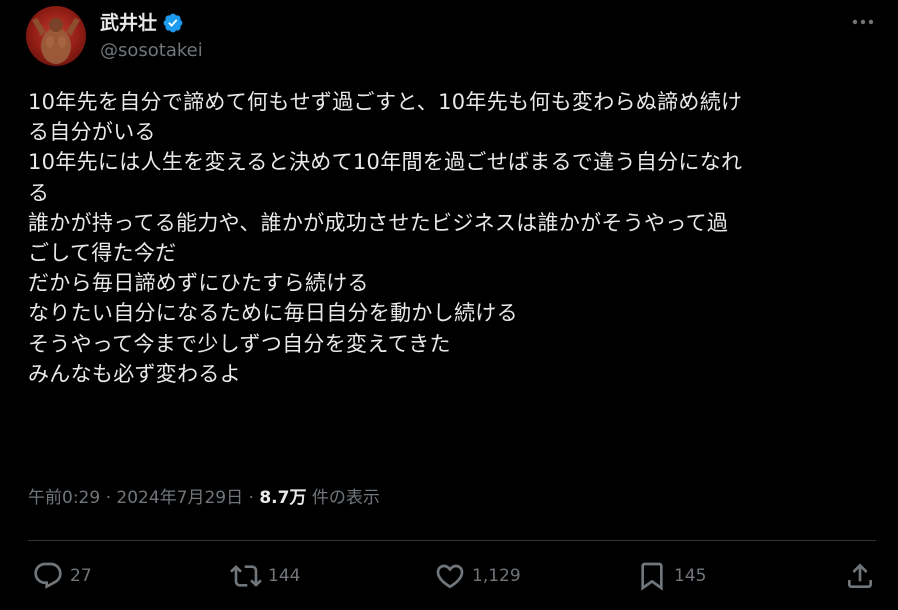 The width and height of the screenshot is (898, 610). I want to click on name-row: 武井壮, so click(151, 23).